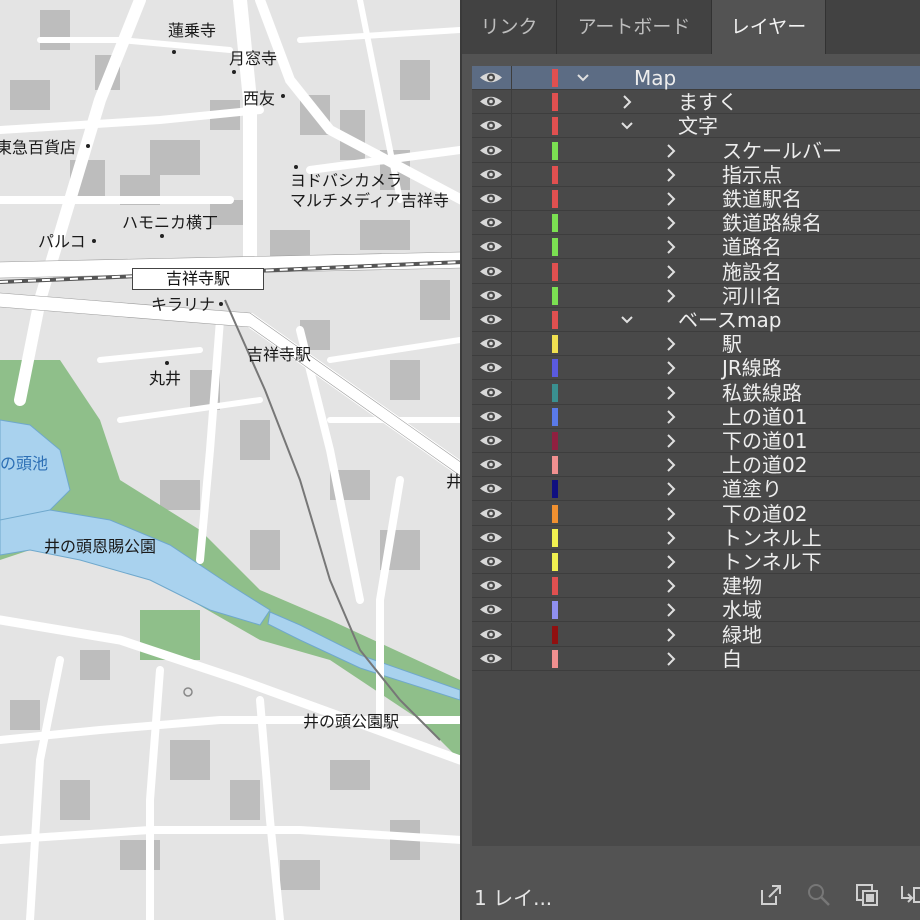  I want to click on layer-row: トンネル上, so click(696, 537).